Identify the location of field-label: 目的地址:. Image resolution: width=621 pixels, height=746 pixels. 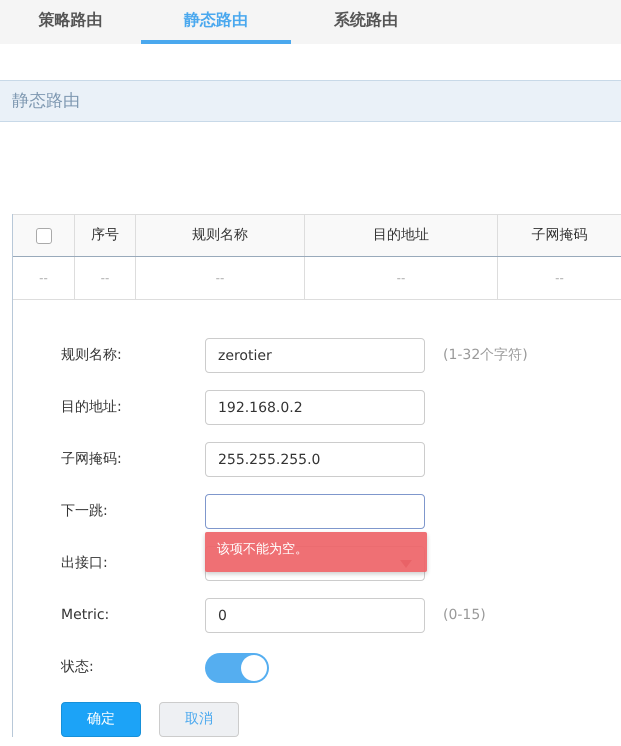
(92, 407).